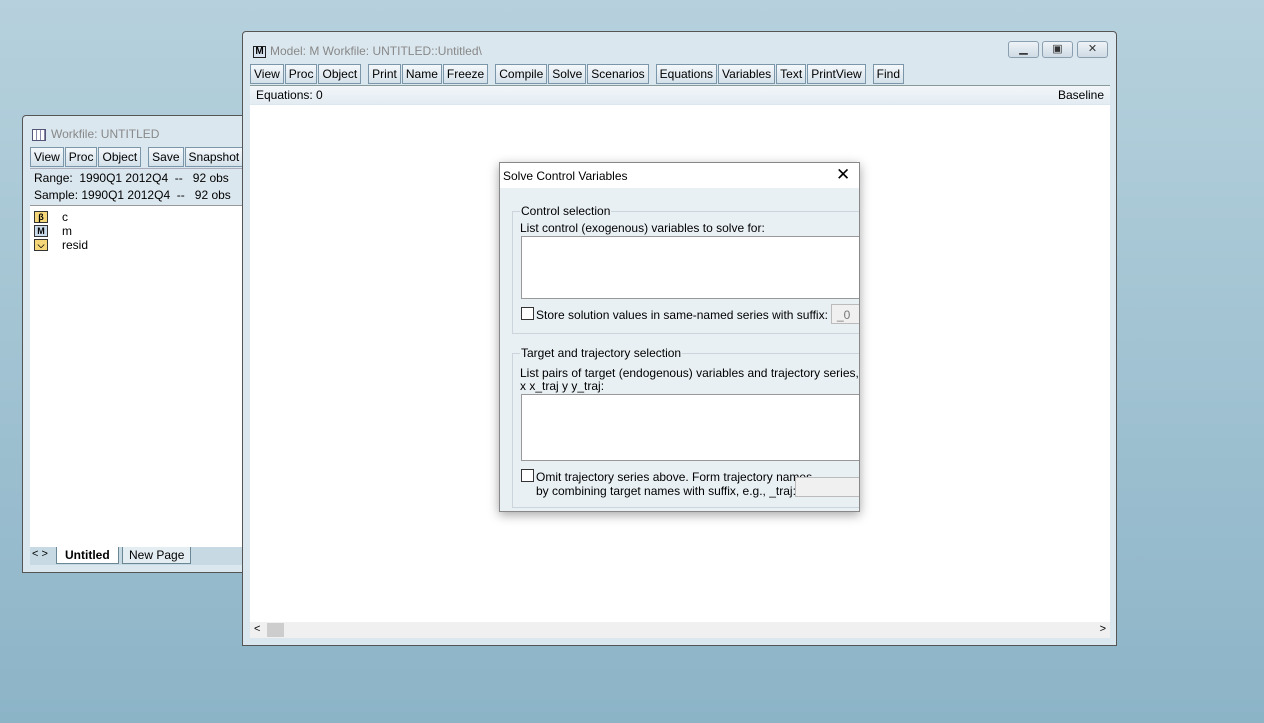  What do you see at coordinates (142, 245) in the screenshot?
I see `object-resid: ⌵ resid` at bounding box center [142, 245].